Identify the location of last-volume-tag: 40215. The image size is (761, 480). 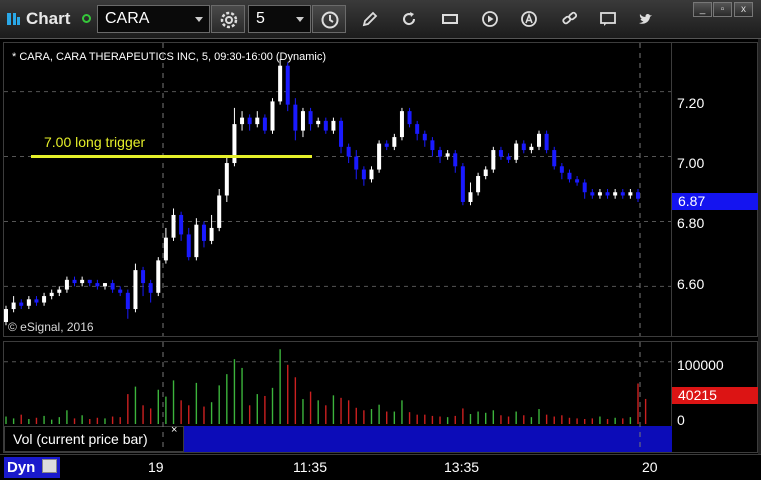
(715, 395).